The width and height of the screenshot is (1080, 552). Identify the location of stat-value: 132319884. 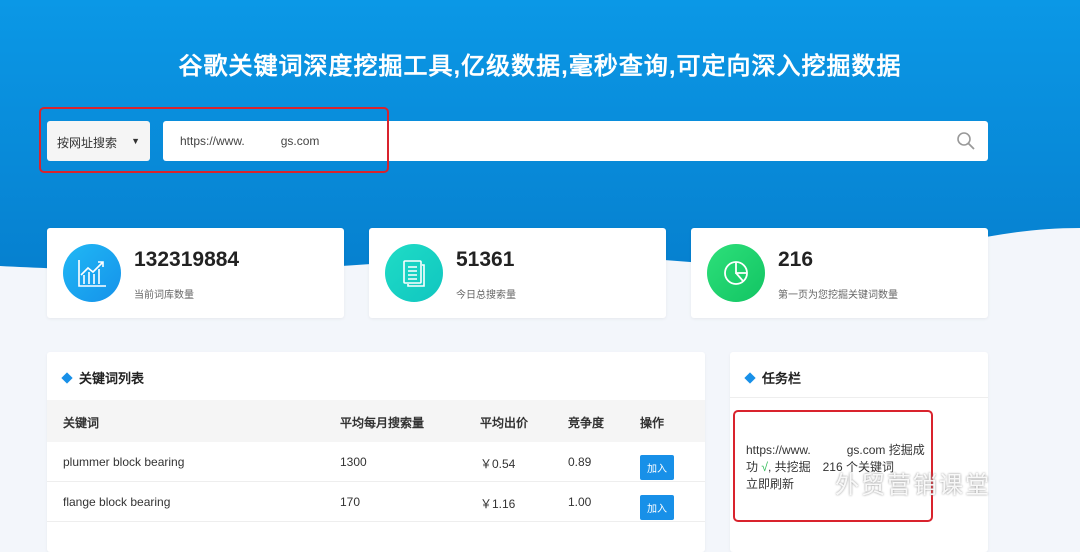
(187, 259).